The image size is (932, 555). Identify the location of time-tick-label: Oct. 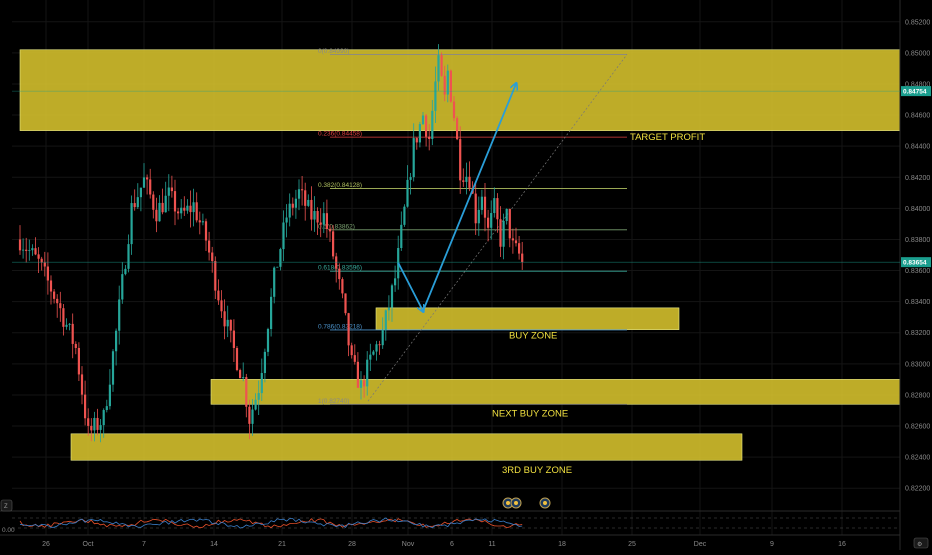
(88, 544).